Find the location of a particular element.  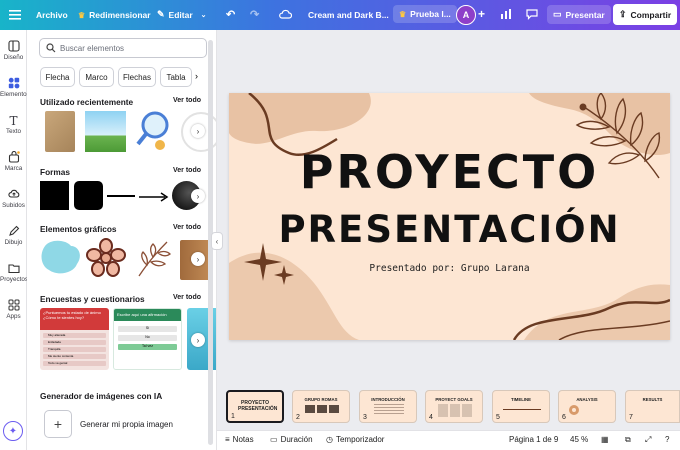

layout-icon is located at coordinates (13, 46).